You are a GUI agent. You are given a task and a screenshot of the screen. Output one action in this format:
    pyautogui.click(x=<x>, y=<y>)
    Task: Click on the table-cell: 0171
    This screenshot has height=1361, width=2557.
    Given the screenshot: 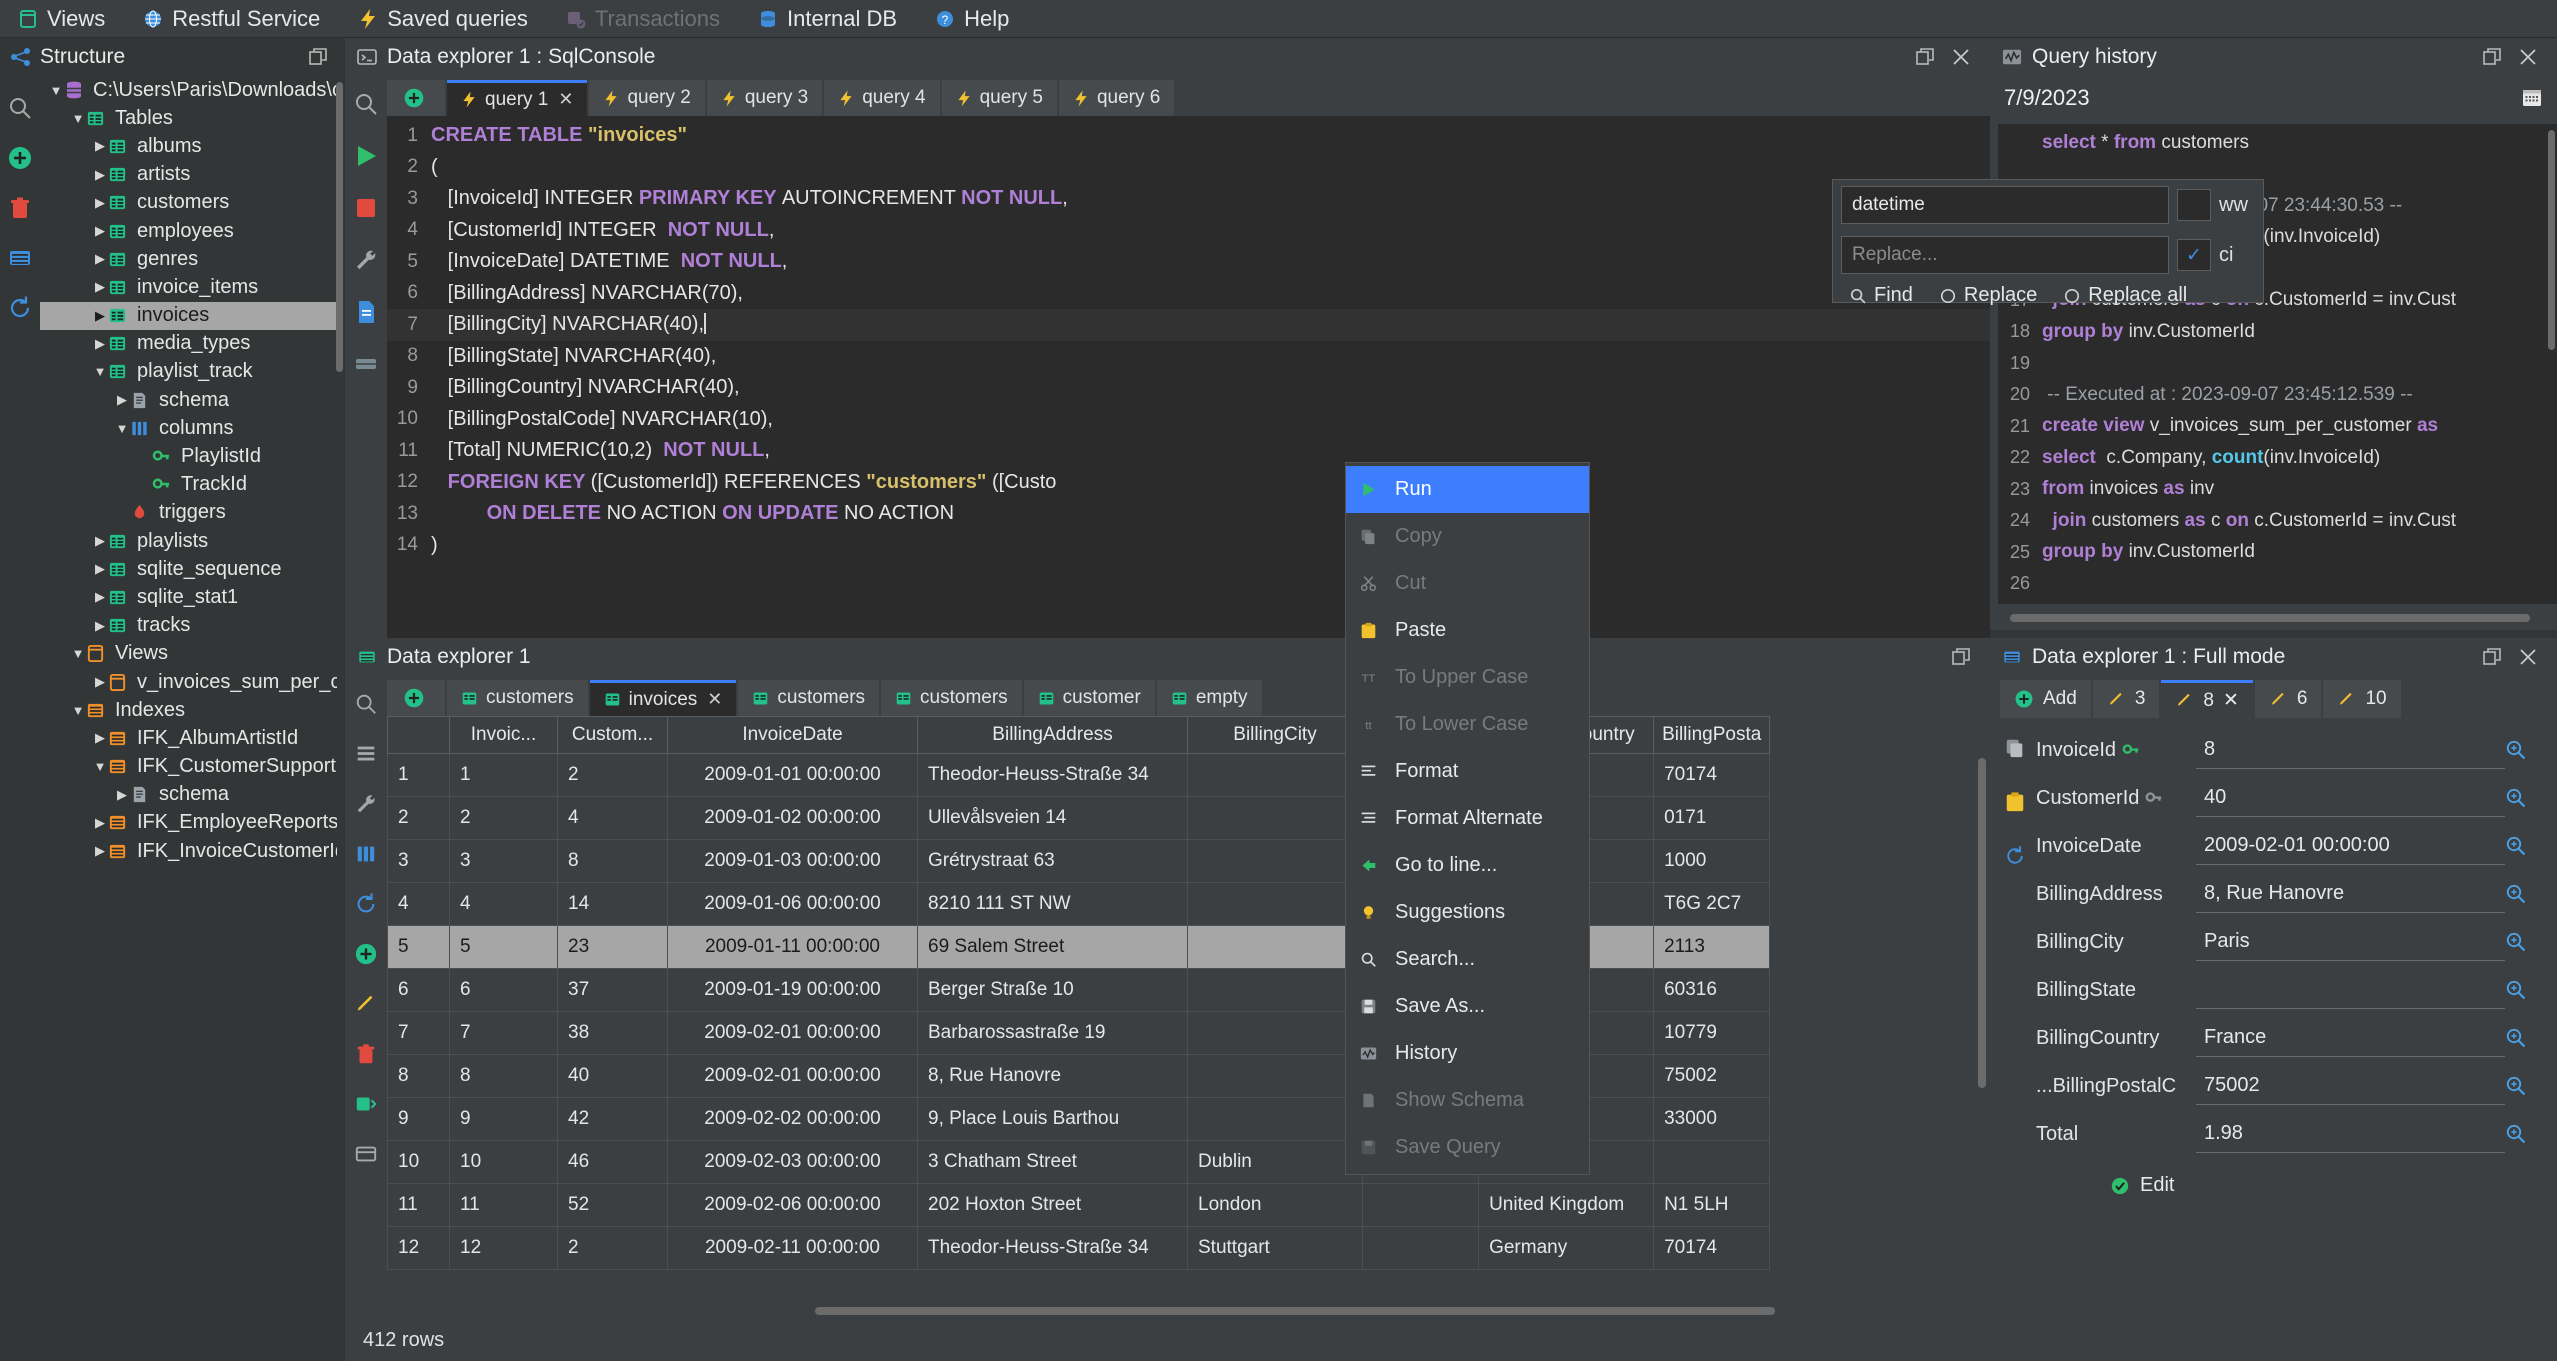 What is the action you would take?
    pyautogui.click(x=1712, y=818)
    